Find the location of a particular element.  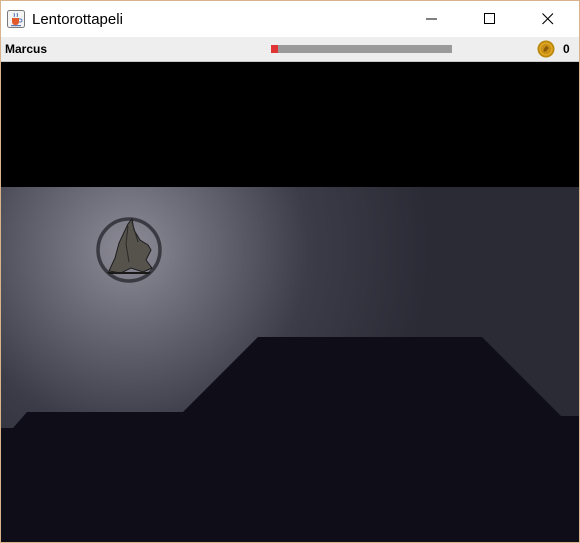

coin-icon is located at coordinates (546, 49).